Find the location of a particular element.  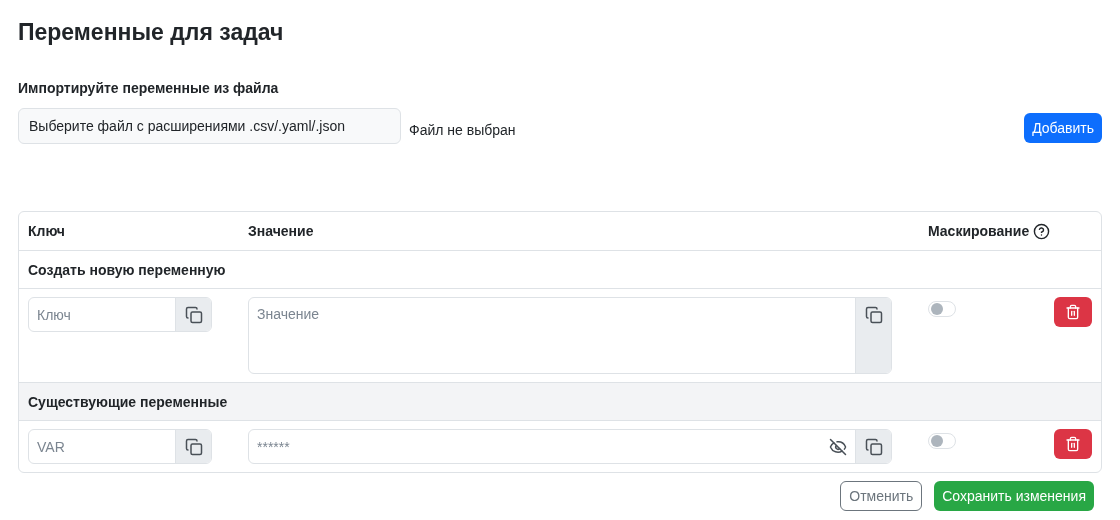

import-label: Импортируйте переменные из файла is located at coordinates (149, 88).